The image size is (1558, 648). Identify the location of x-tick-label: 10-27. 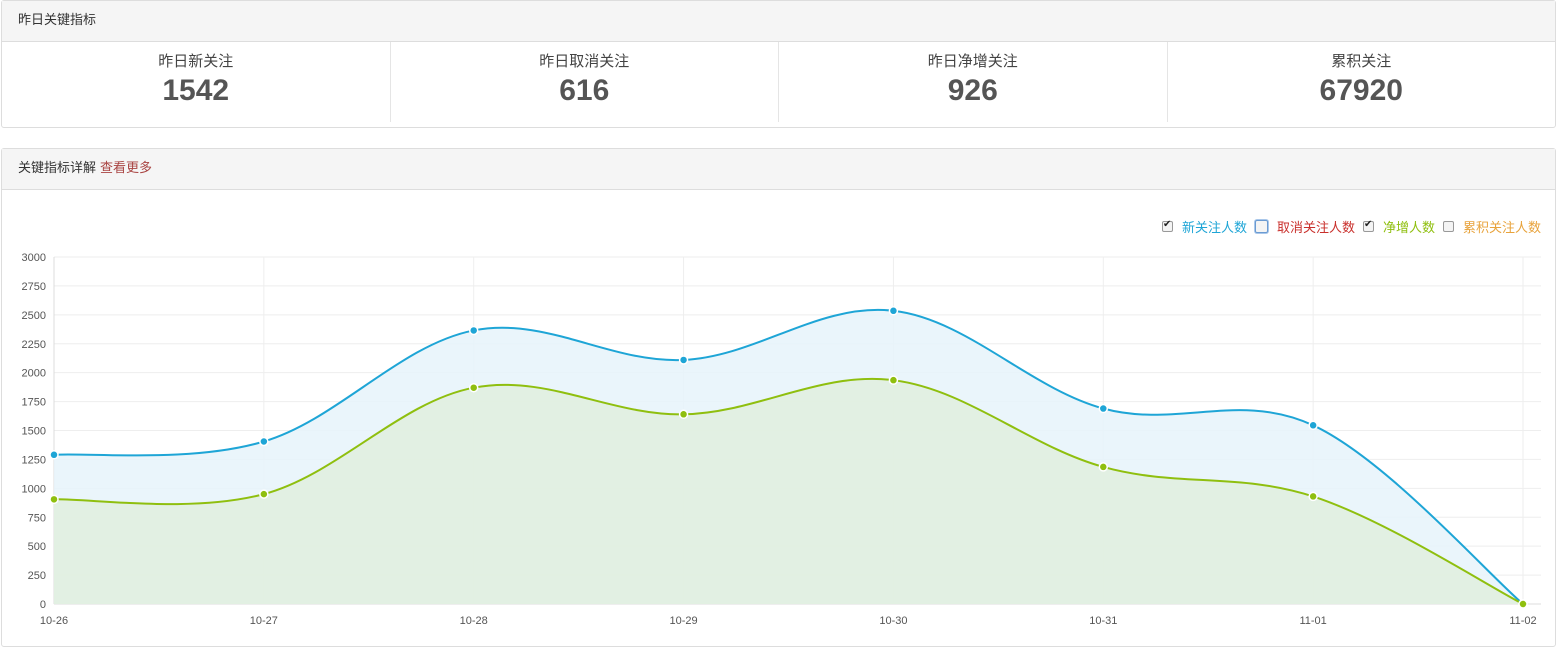
(264, 621).